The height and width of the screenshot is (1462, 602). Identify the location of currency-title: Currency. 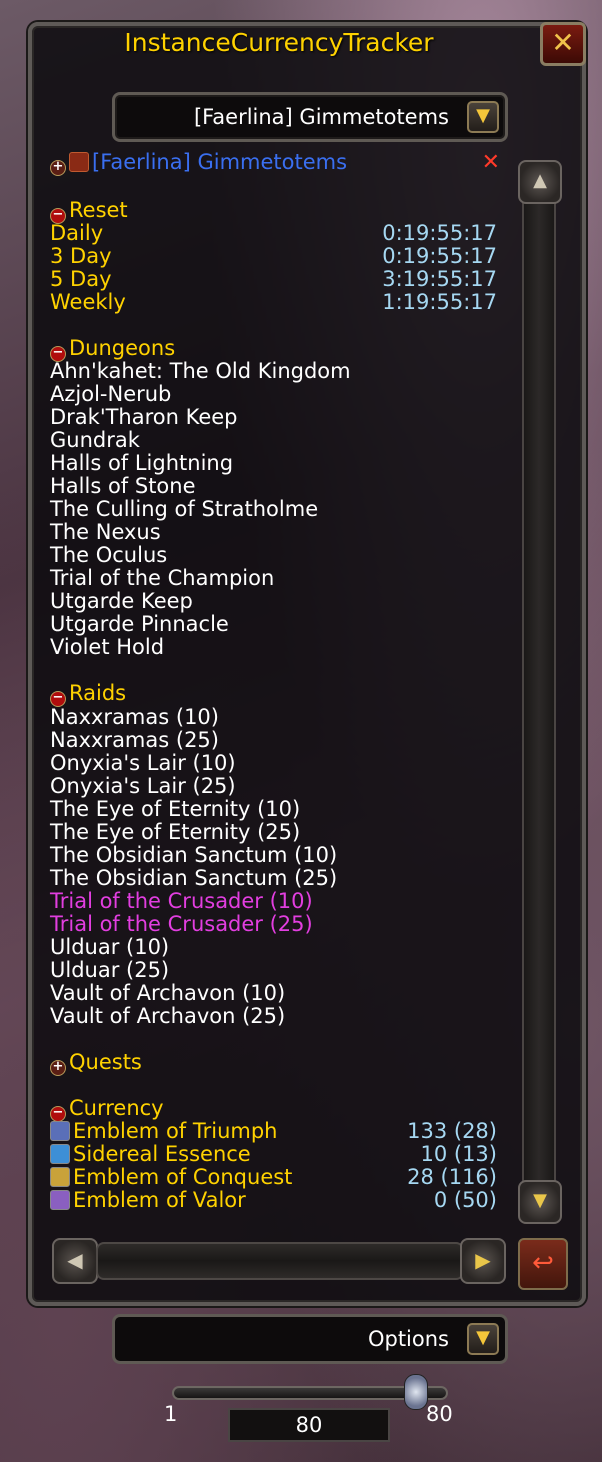
(116, 1108).